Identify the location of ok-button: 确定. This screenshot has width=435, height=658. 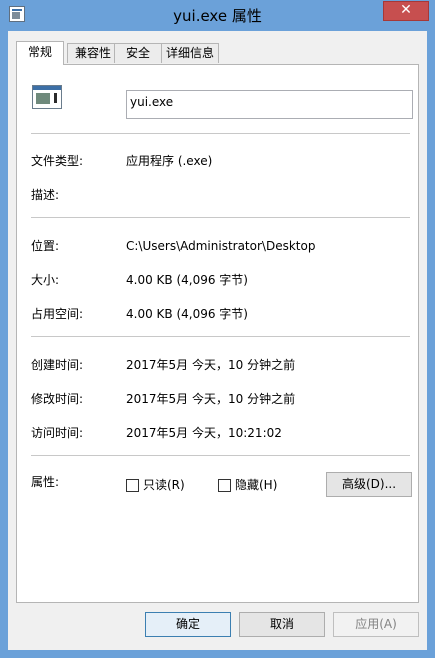
(188, 624).